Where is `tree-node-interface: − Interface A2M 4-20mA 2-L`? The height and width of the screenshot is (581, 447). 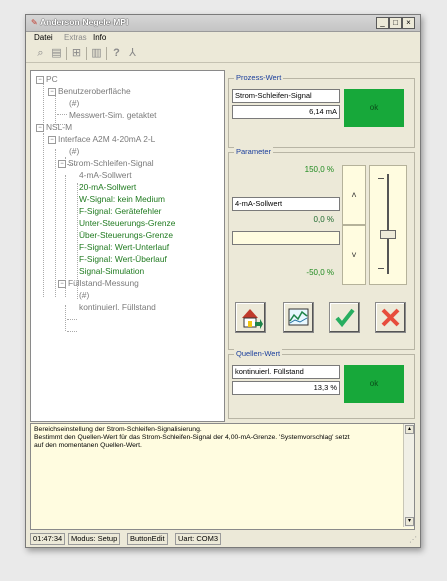 tree-node-interface: − Interface A2M 4-20mA 2-L is located at coordinates (101, 139).